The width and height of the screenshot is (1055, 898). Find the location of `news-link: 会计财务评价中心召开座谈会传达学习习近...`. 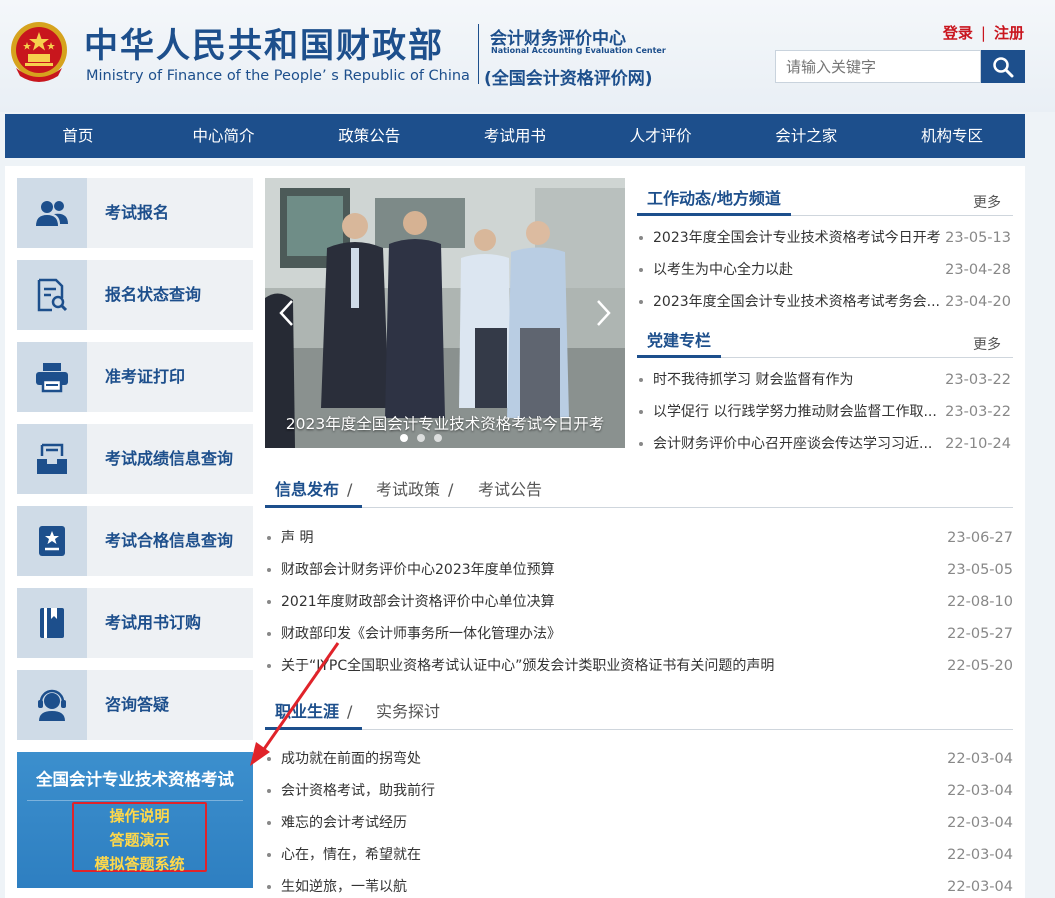

news-link: 会计财务评价中心召开座谈会传达学习习近... is located at coordinates (798, 444).